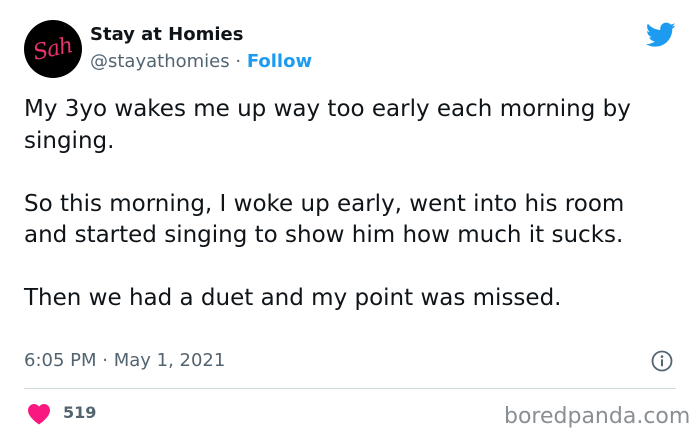 This screenshot has height=441, width=700. What do you see at coordinates (279, 61) in the screenshot?
I see `follow-button: Follow` at bounding box center [279, 61].